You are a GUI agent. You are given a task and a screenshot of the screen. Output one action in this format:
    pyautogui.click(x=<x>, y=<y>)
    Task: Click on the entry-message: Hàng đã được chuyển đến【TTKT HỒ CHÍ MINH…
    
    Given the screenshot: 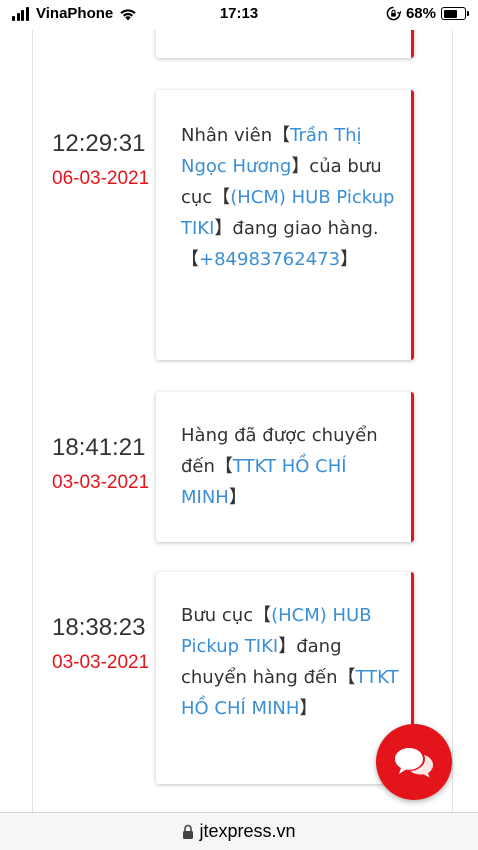 What is the action you would take?
    pyautogui.click(x=291, y=466)
    